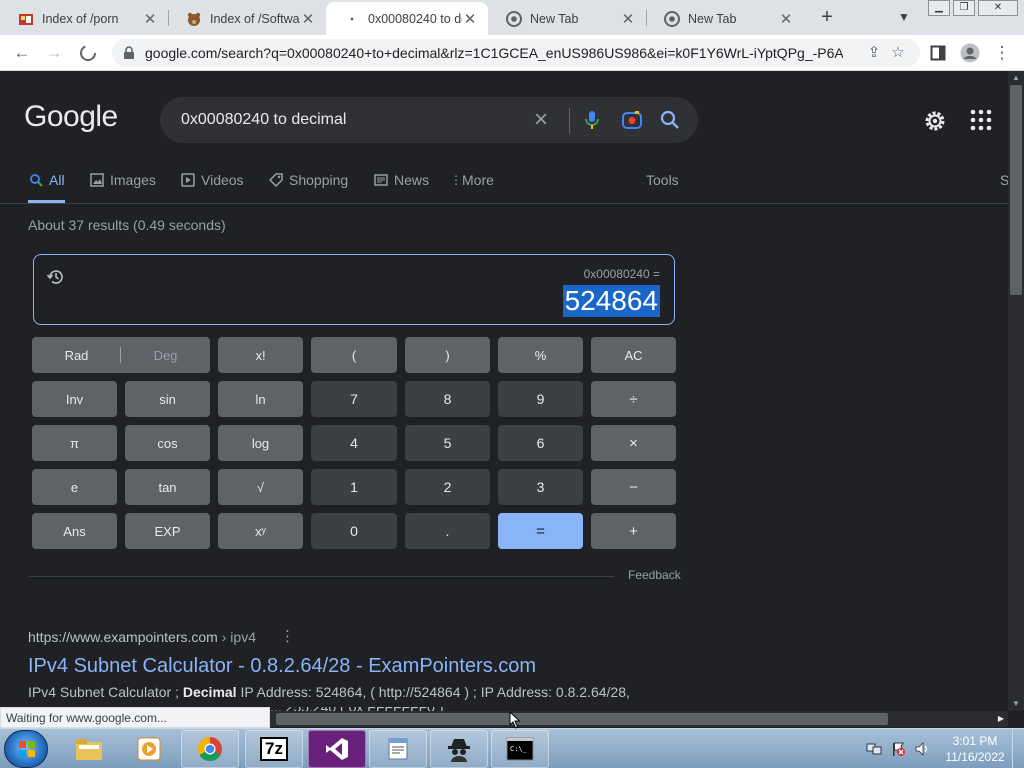  What do you see at coordinates (89, 749) in the screenshot?
I see `explorer-icon` at bounding box center [89, 749].